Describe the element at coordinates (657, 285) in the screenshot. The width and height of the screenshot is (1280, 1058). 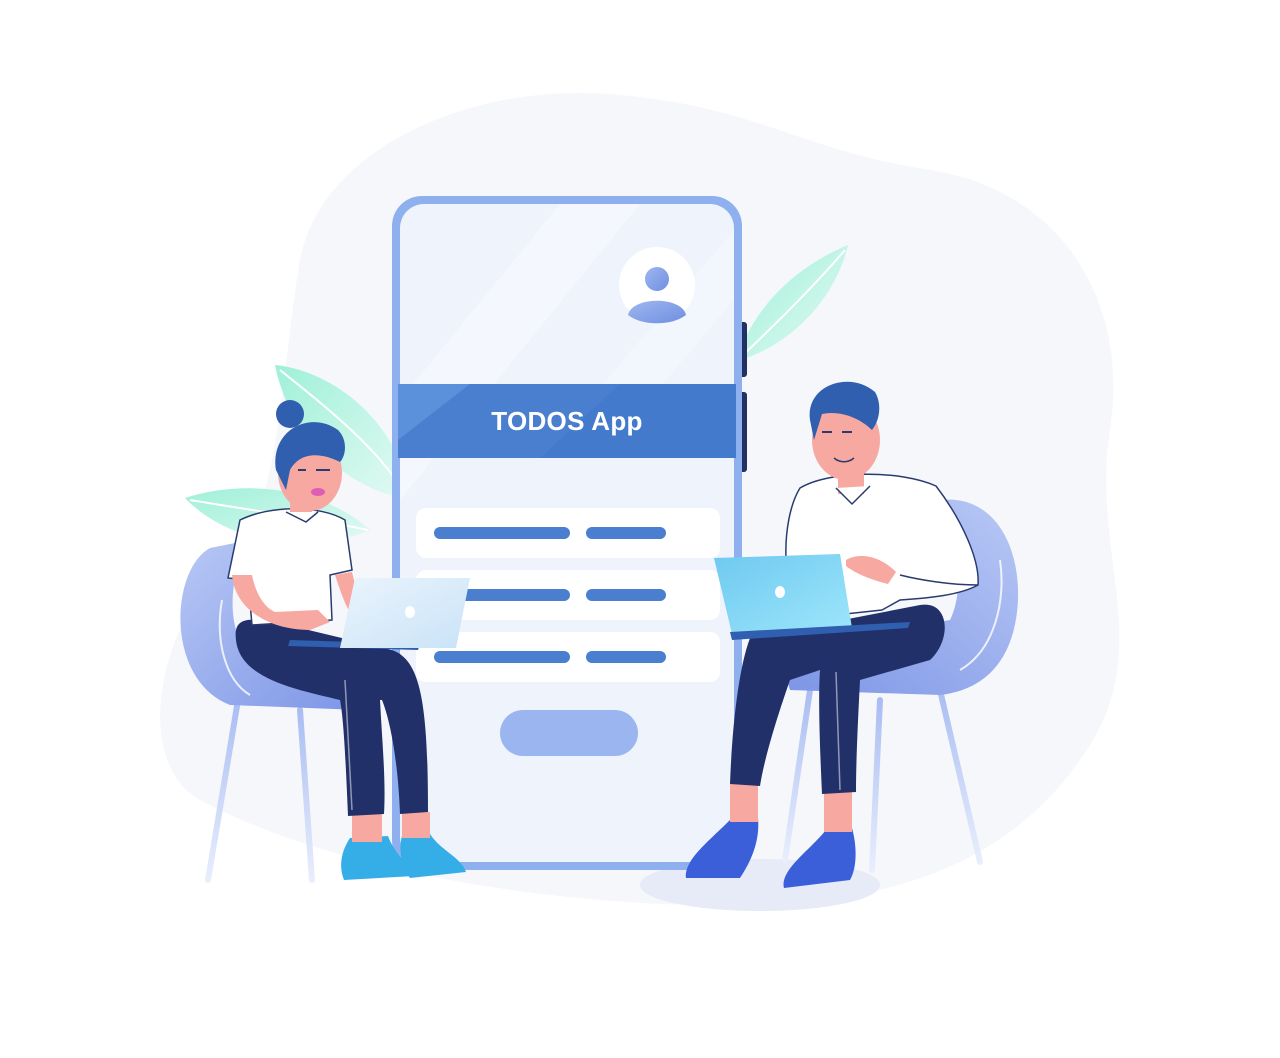
I see `user-avatar-icon` at that location.